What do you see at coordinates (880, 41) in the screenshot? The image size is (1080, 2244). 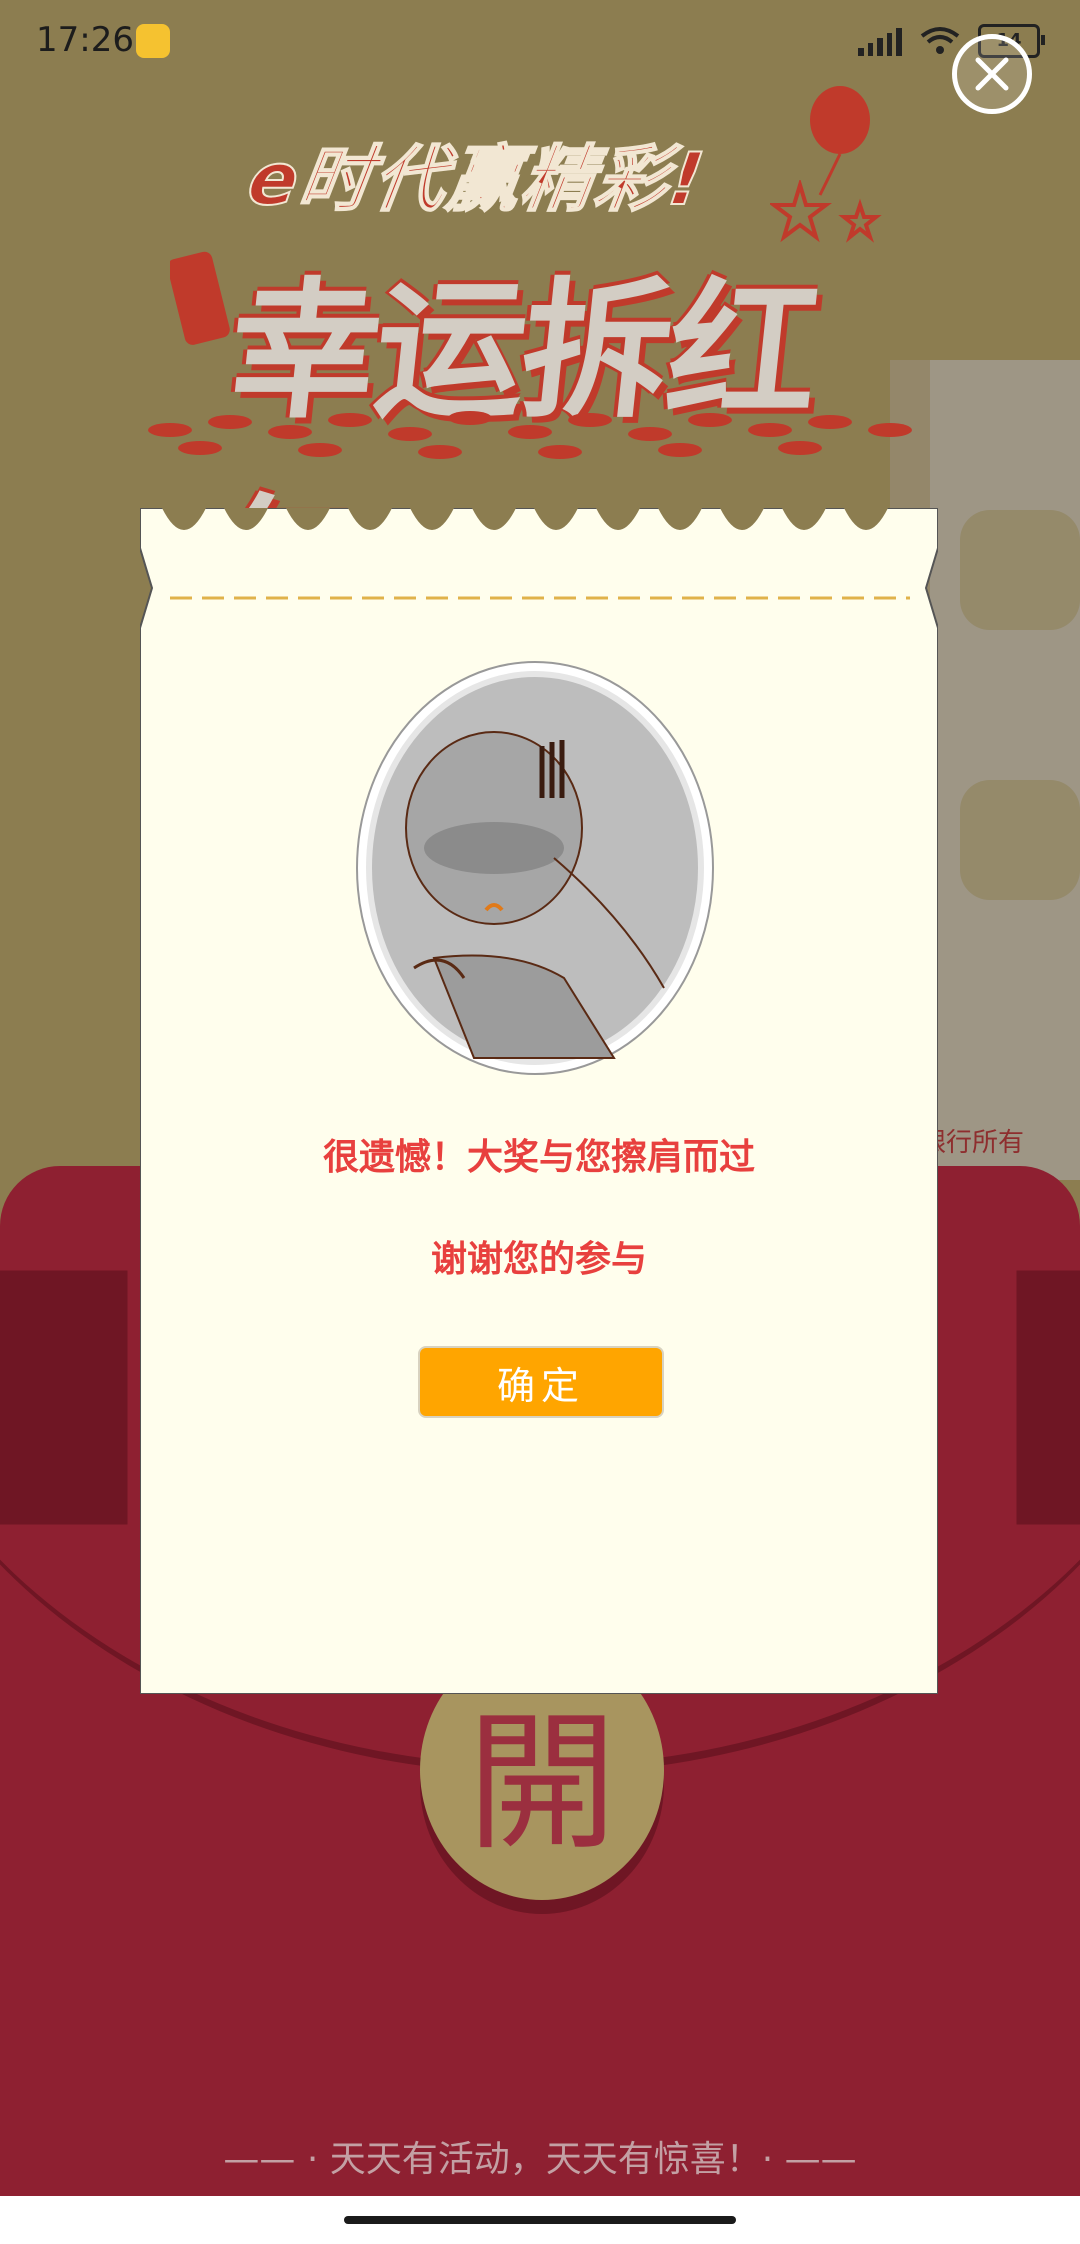 I see `signal-icon` at bounding box center [880, 41].